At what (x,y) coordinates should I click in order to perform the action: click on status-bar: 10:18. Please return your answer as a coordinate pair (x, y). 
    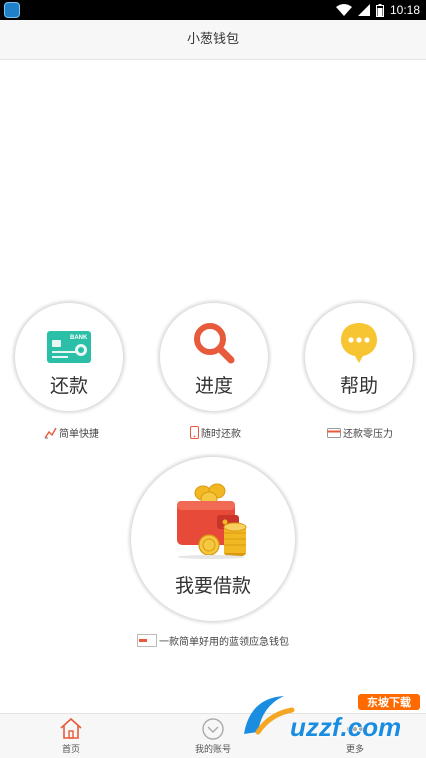
    Looking at the image, I should click on (213, 10).